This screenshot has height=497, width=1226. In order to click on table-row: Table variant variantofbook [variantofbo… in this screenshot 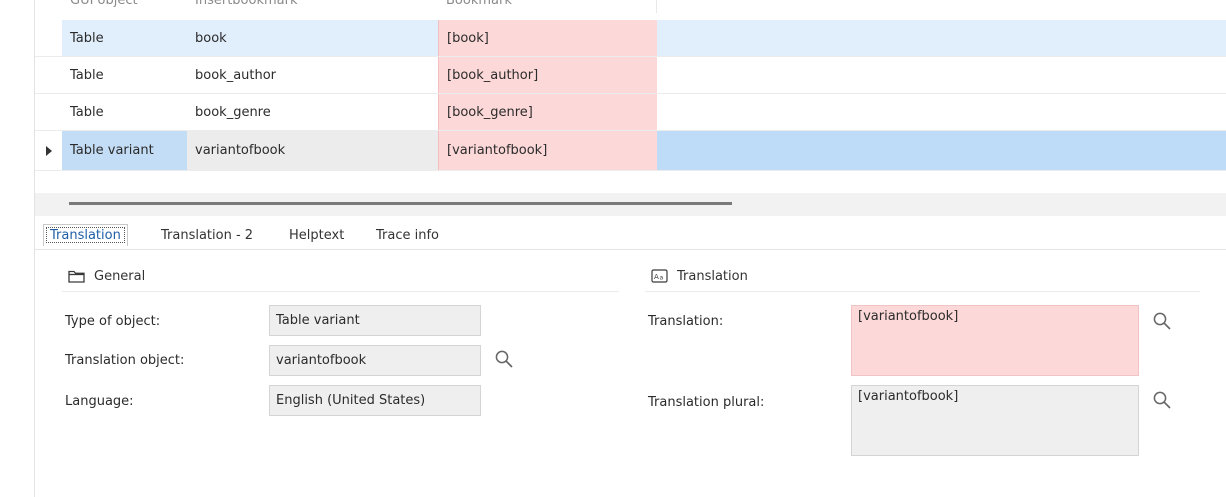, I will do `click(630, 151)`.